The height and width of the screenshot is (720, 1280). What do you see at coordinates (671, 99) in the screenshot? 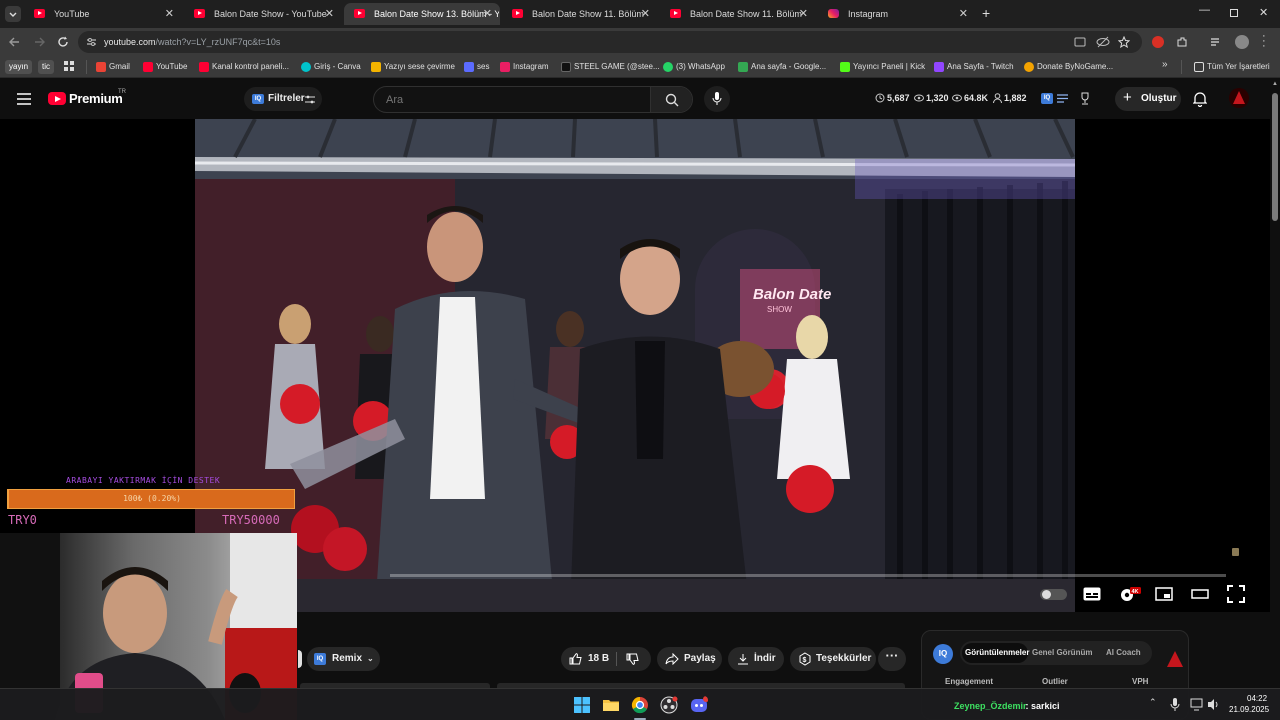
I see `search-button` at bounding box center [671, 99].